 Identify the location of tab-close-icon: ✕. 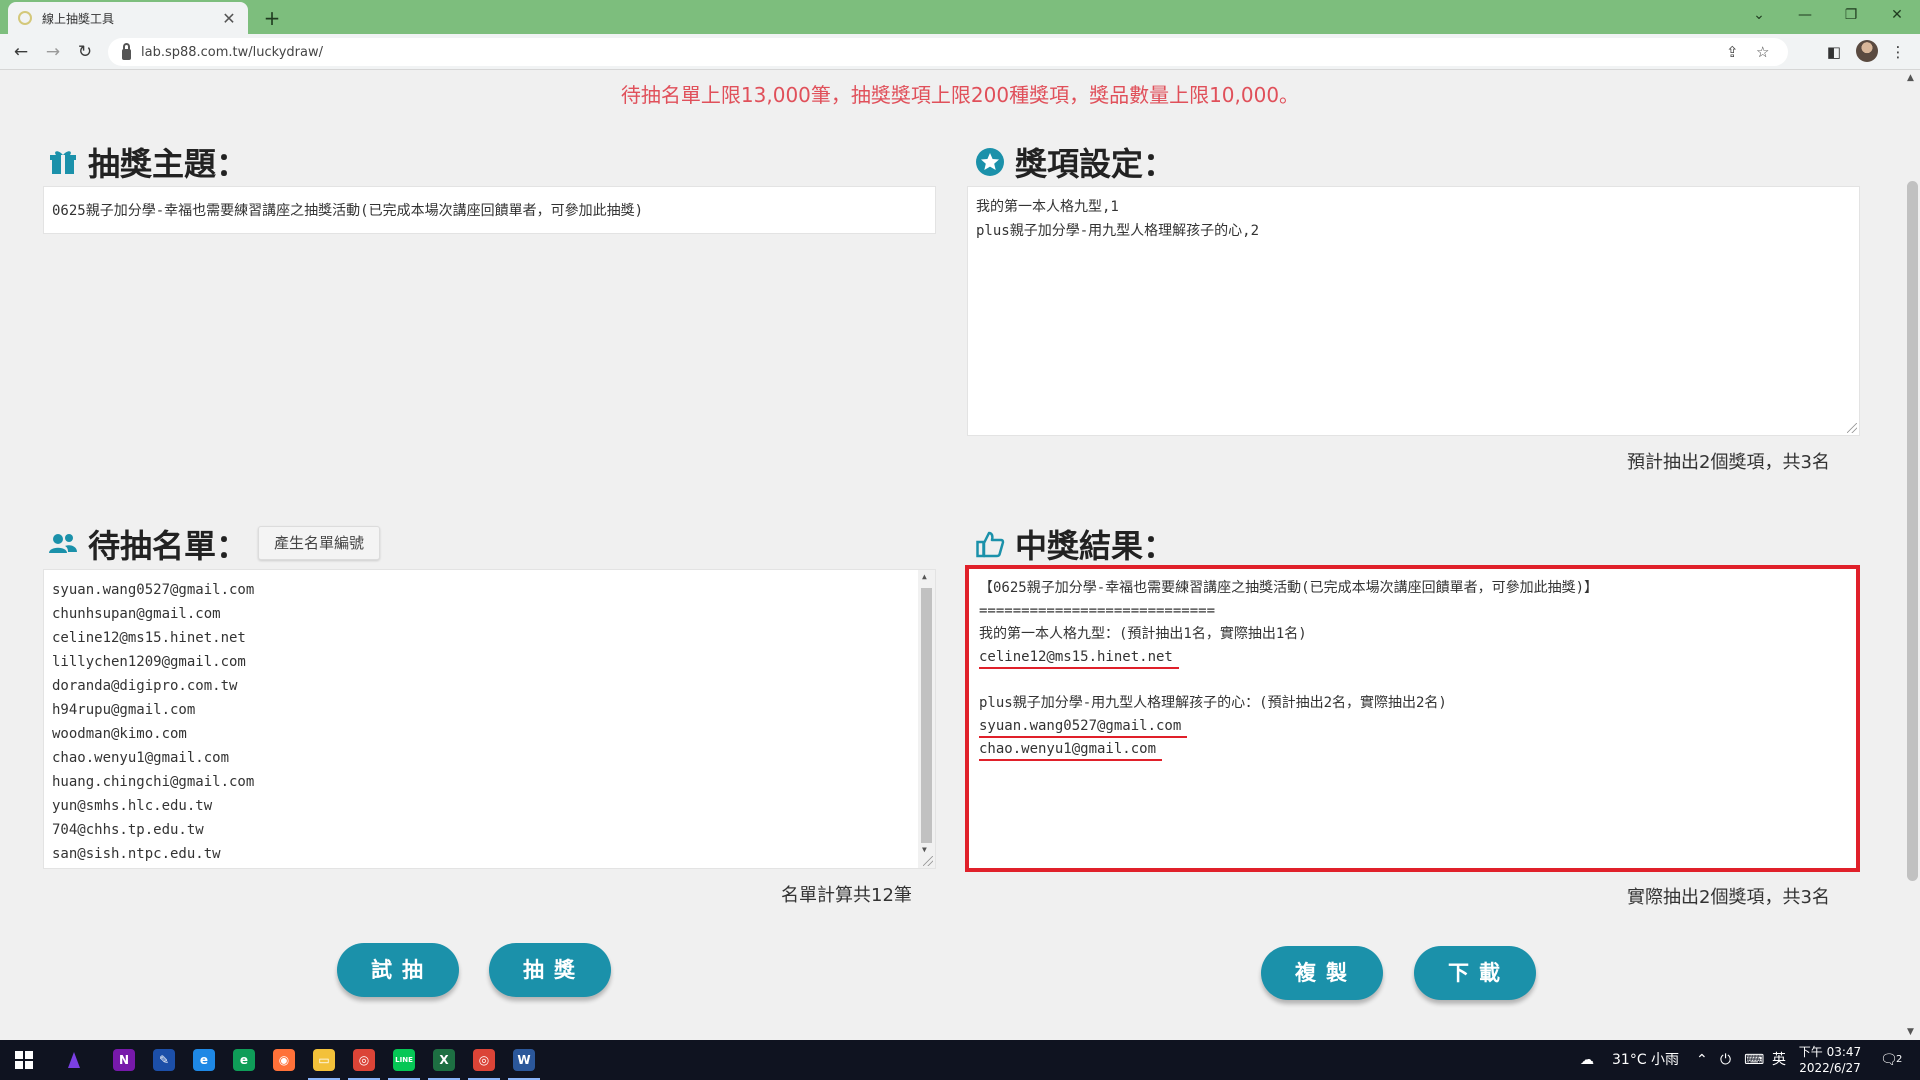
(229, 18).